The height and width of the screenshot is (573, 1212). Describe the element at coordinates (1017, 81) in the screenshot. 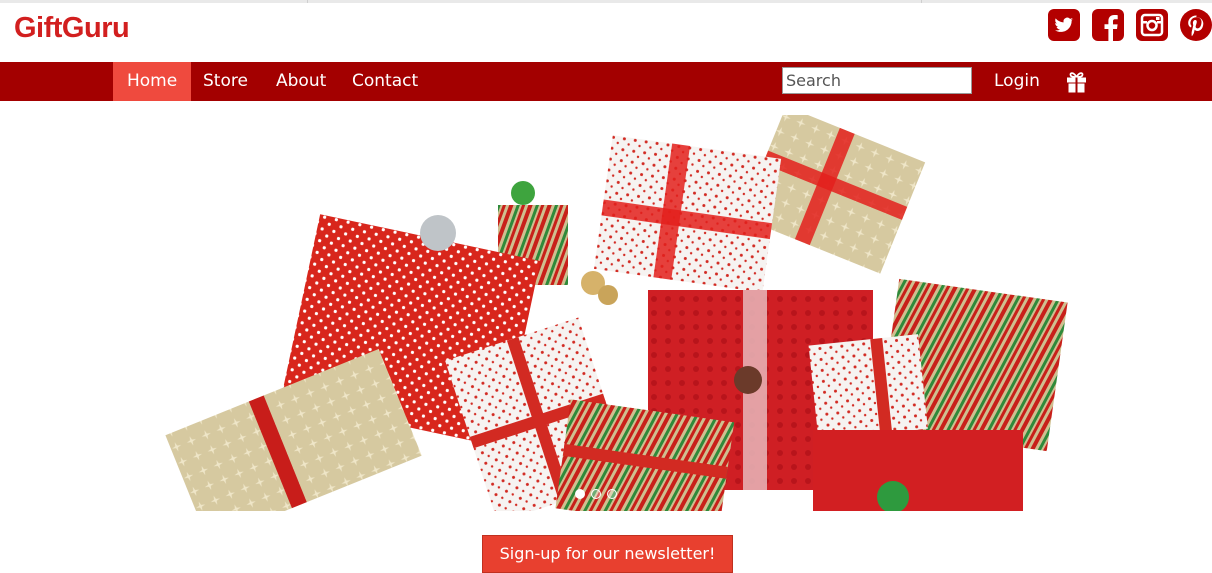

I see `login-link: Login` at that location.